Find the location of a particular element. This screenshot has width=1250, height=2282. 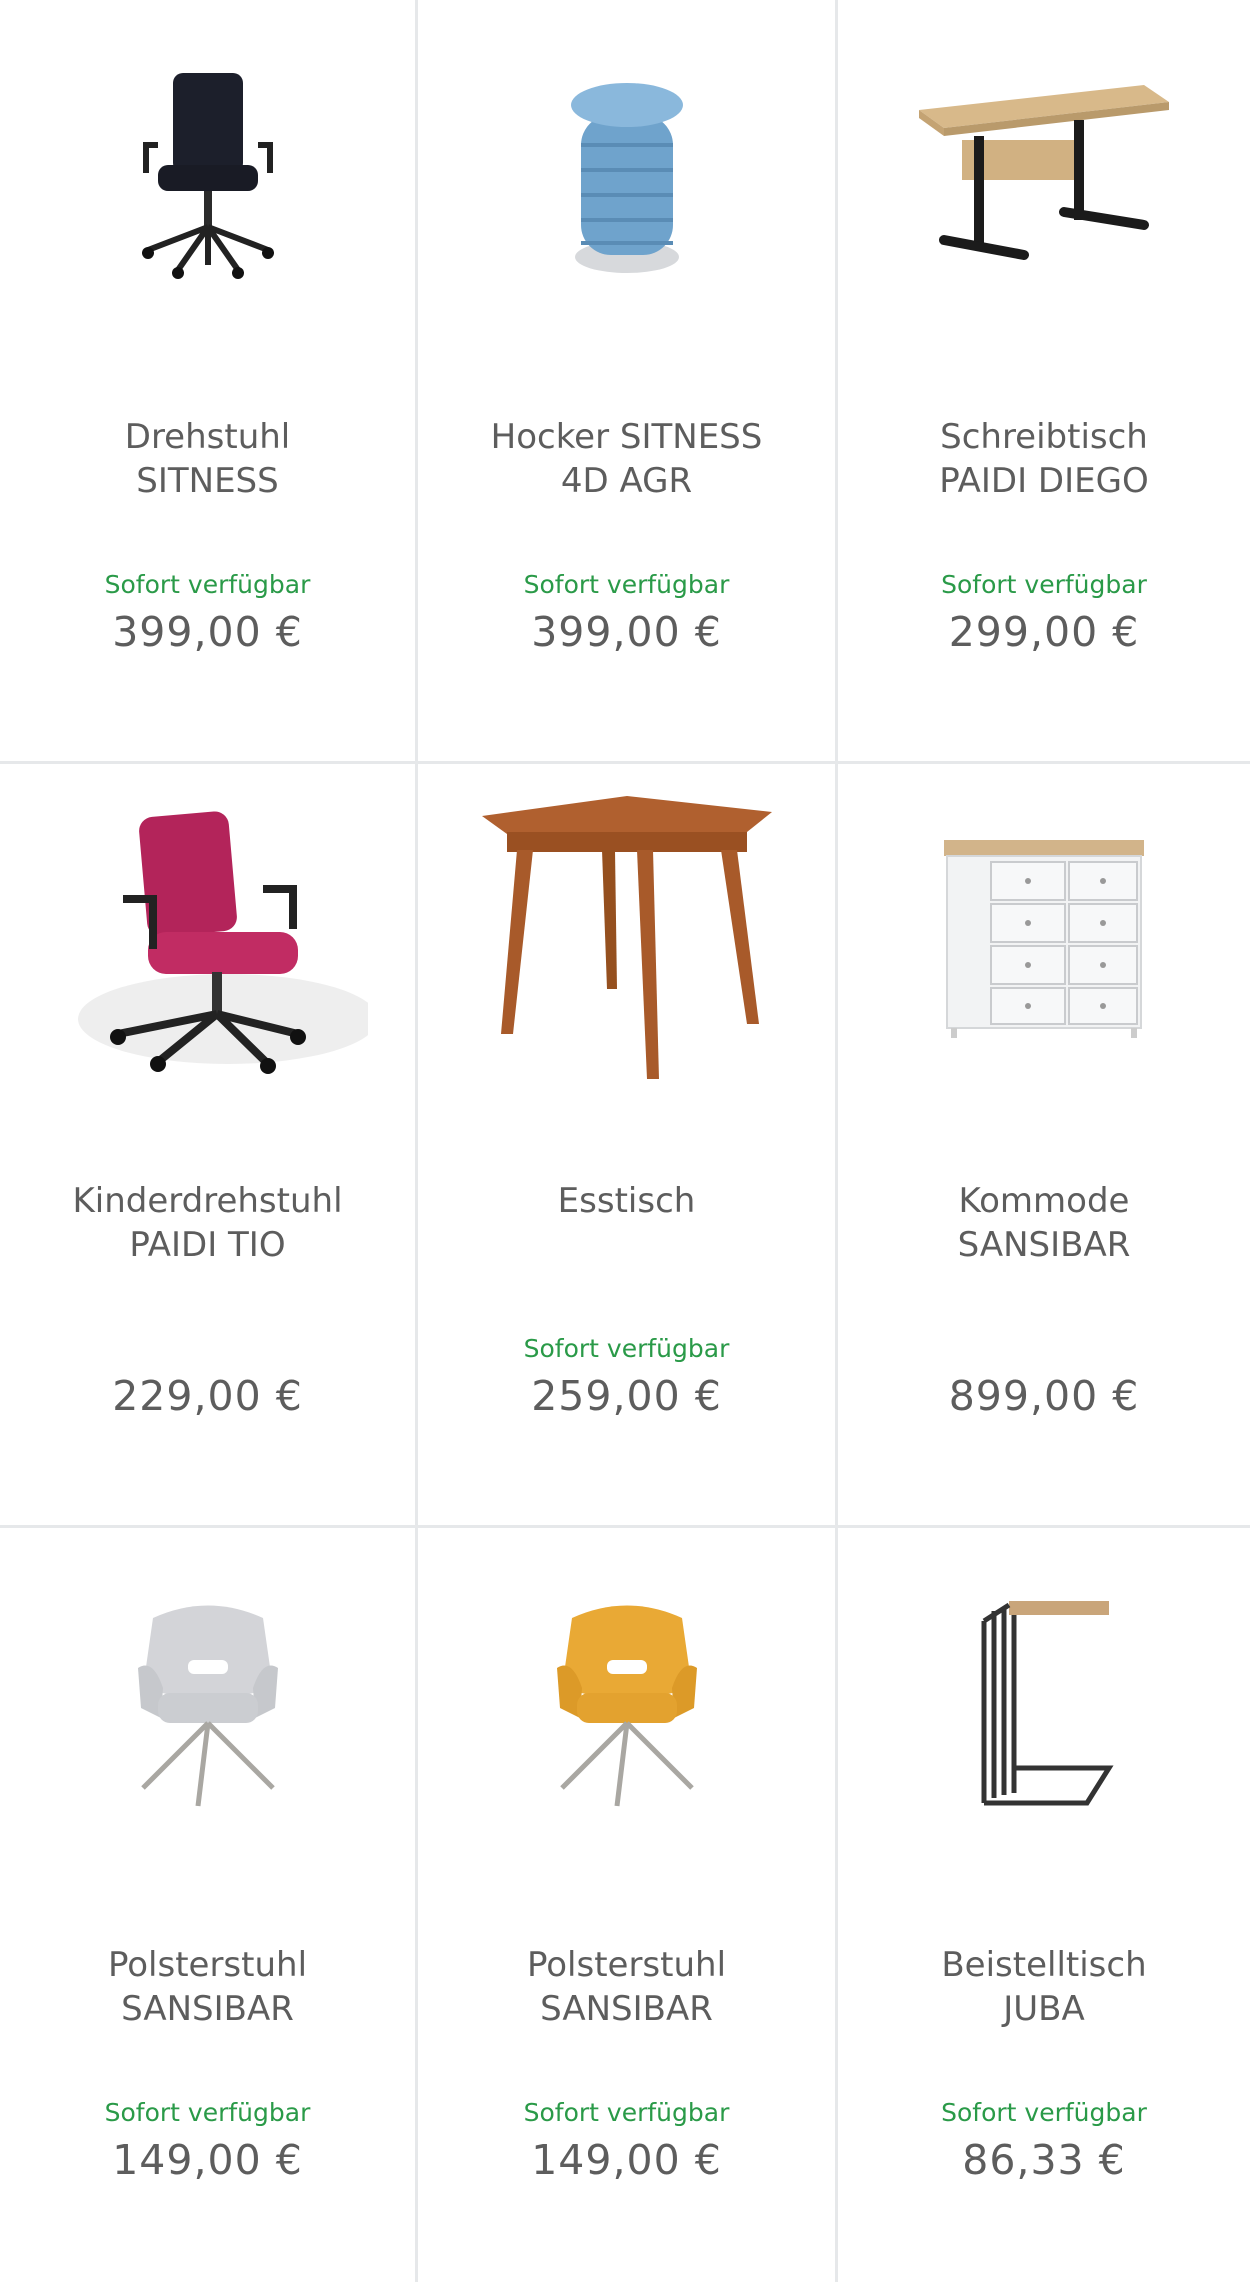

product-title: Kommode SANSIBAR is located at coordinates (1044, 1223).